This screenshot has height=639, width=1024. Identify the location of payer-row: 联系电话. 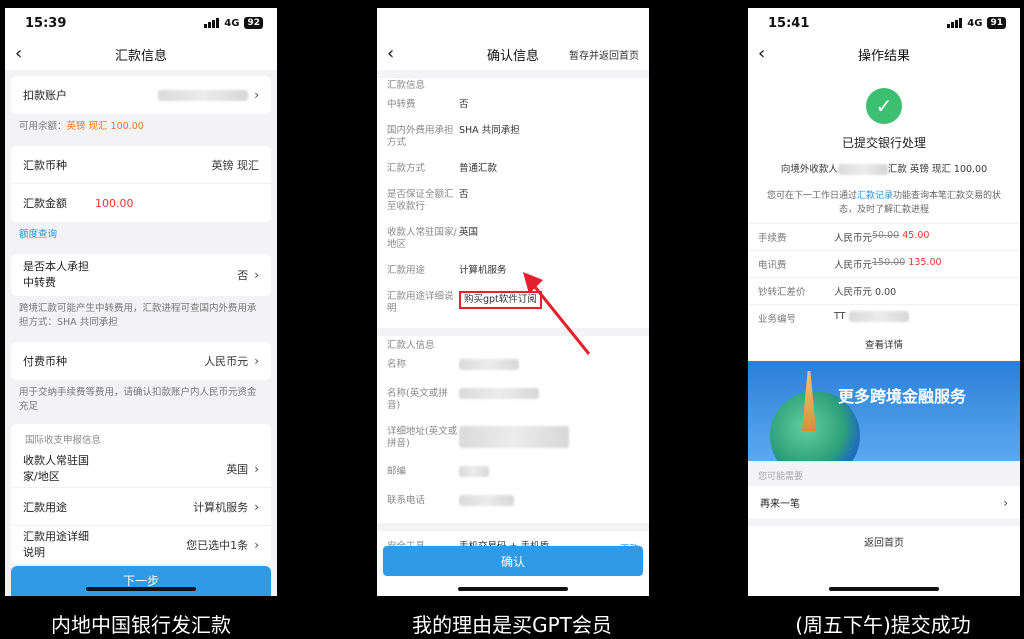
(513, 502).